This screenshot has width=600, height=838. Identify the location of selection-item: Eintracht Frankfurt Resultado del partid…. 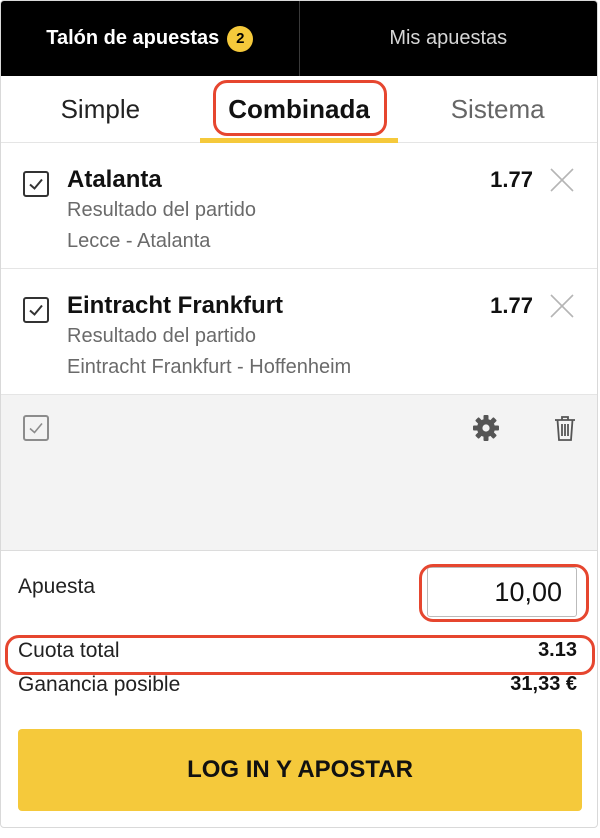
(299, 332).